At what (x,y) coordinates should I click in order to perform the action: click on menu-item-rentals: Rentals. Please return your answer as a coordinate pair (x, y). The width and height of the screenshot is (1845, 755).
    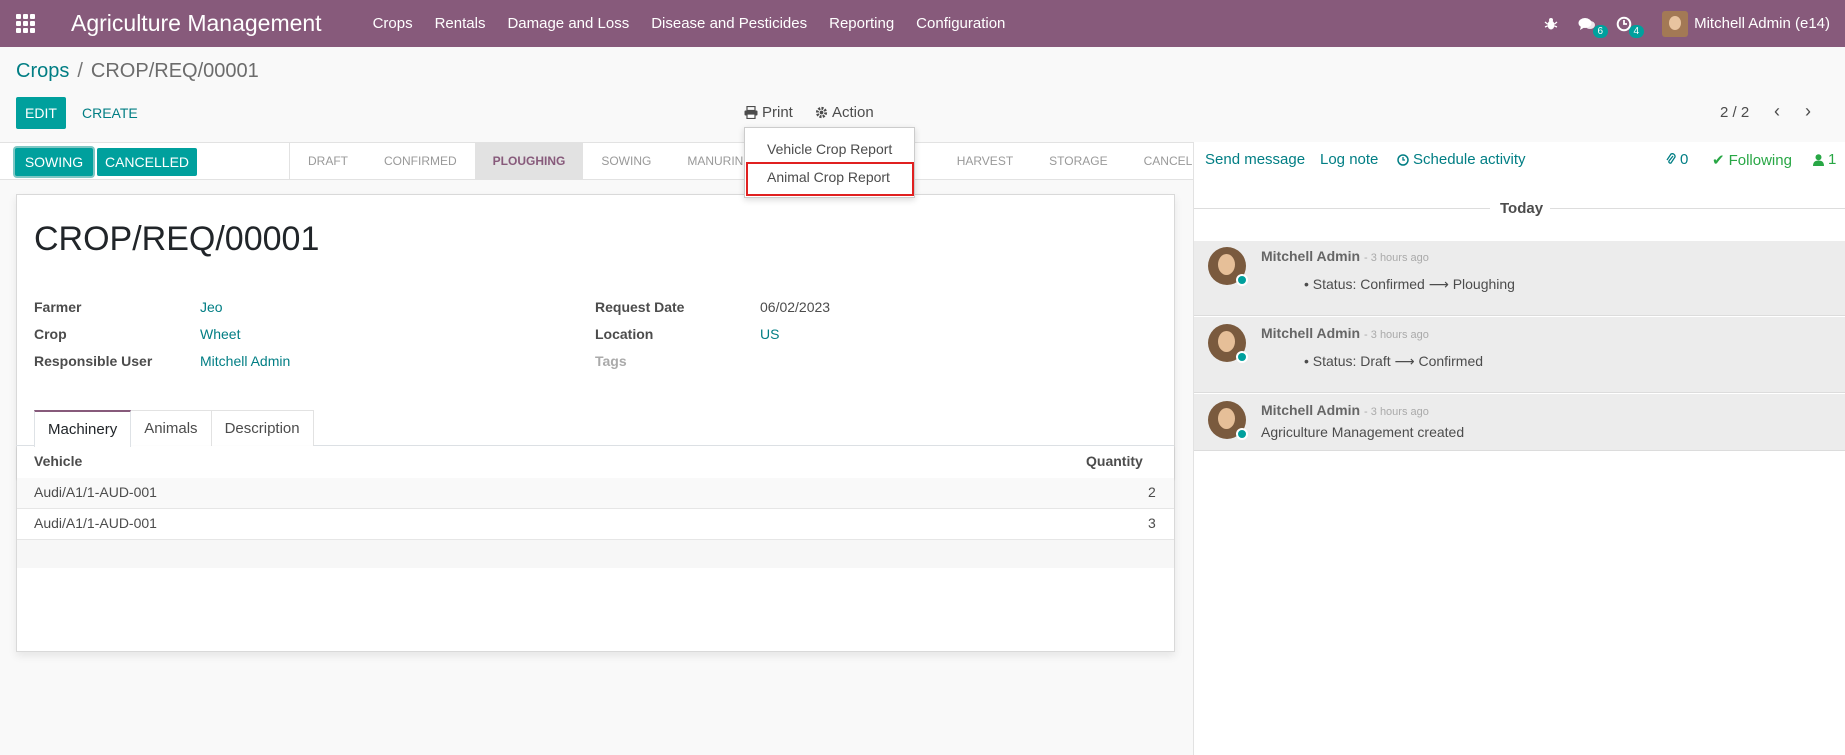
    Looking at the image, I should click on (460, 23).